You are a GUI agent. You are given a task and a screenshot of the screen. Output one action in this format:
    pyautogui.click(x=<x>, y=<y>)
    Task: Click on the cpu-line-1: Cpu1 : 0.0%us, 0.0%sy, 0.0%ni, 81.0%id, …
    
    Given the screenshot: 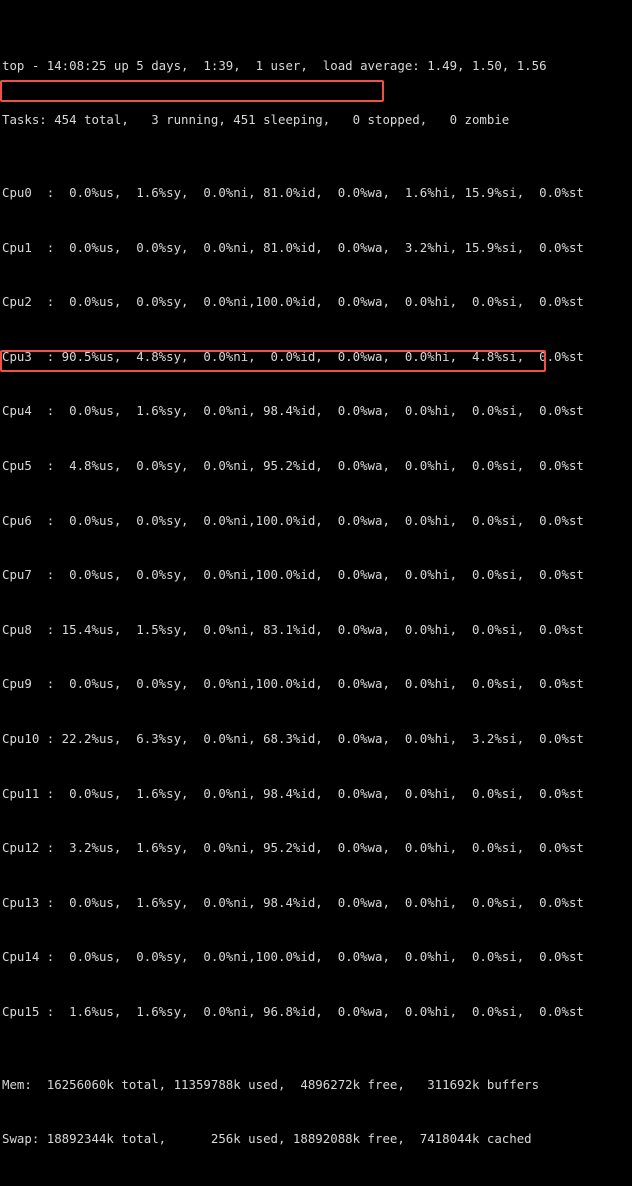 What is the action you would take?
    pyautogui.click(x=293, y=247)
    